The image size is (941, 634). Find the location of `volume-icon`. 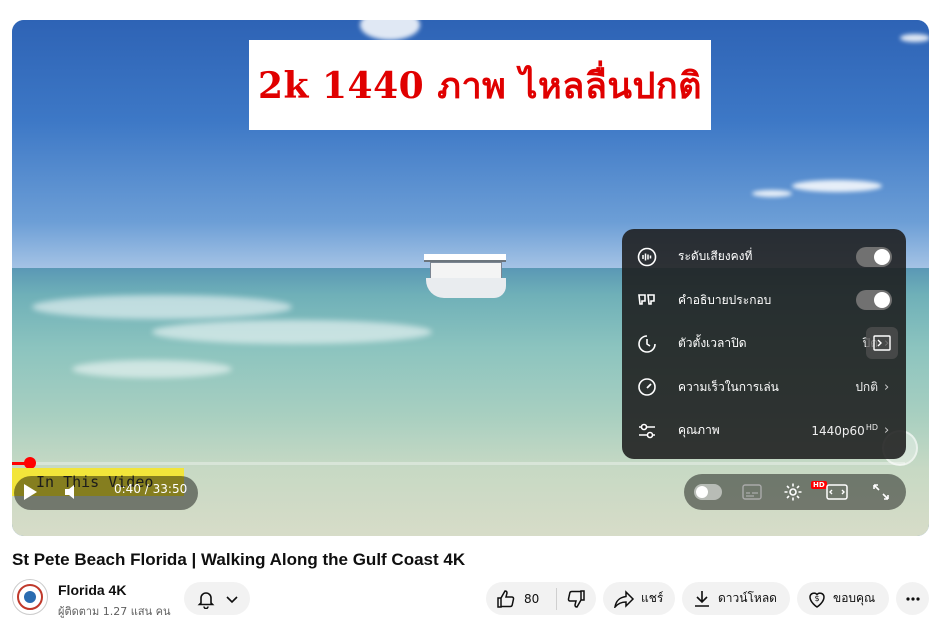

volume-icon is located at coordinates (69, 492).